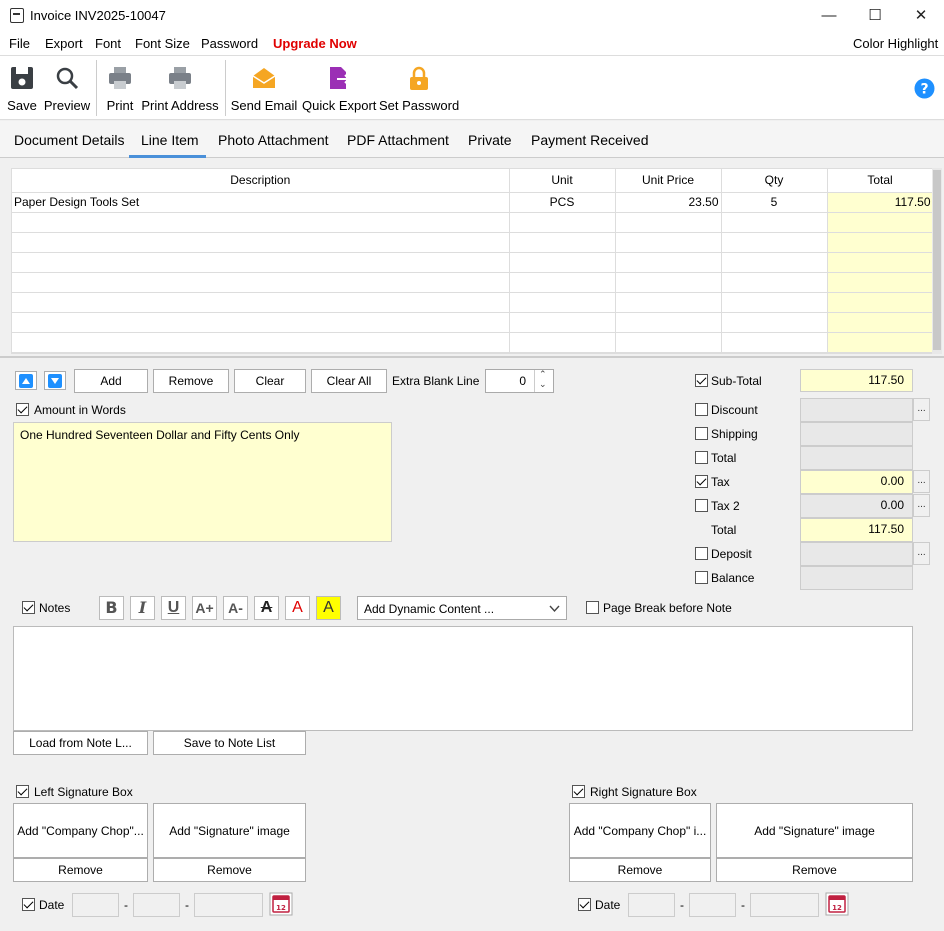 The width and height of the screenshot is (944, 931). I want to click on strikethrough-icon: A, so click(266, 608).